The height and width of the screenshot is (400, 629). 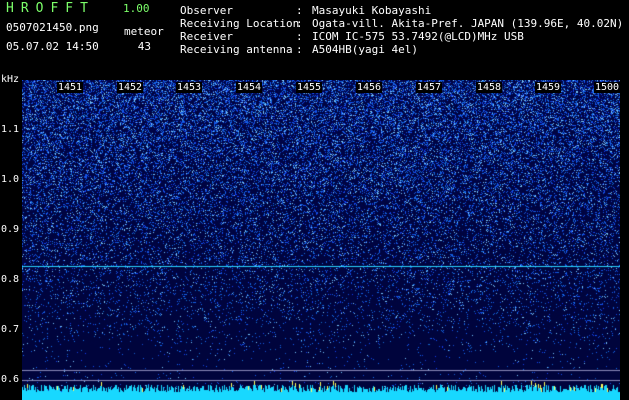 What do you see at coordinates (10, 329) in the screenshot?
I see `y-axis-label: 0.7` at bounding box center [10, 329].